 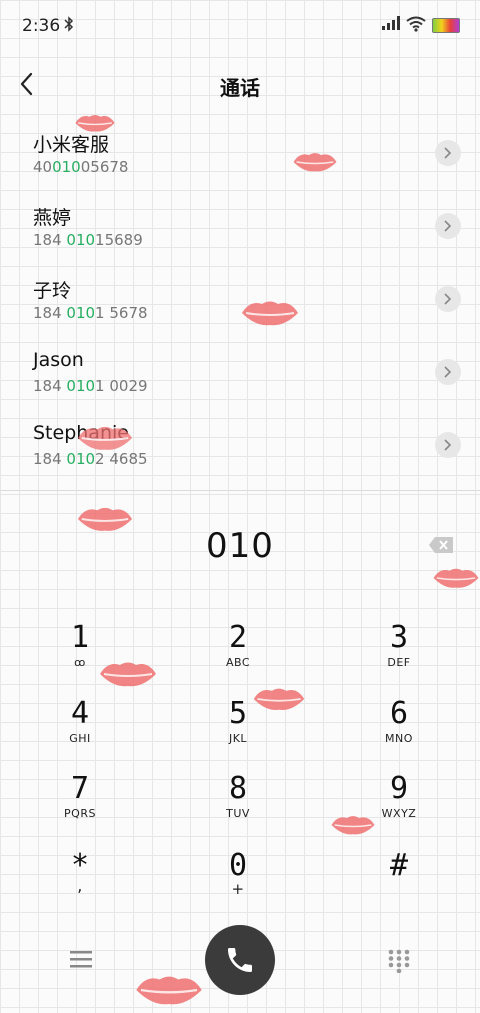 I want to click on contact-number: 184 0101 0029, so click(x=90, y=386).